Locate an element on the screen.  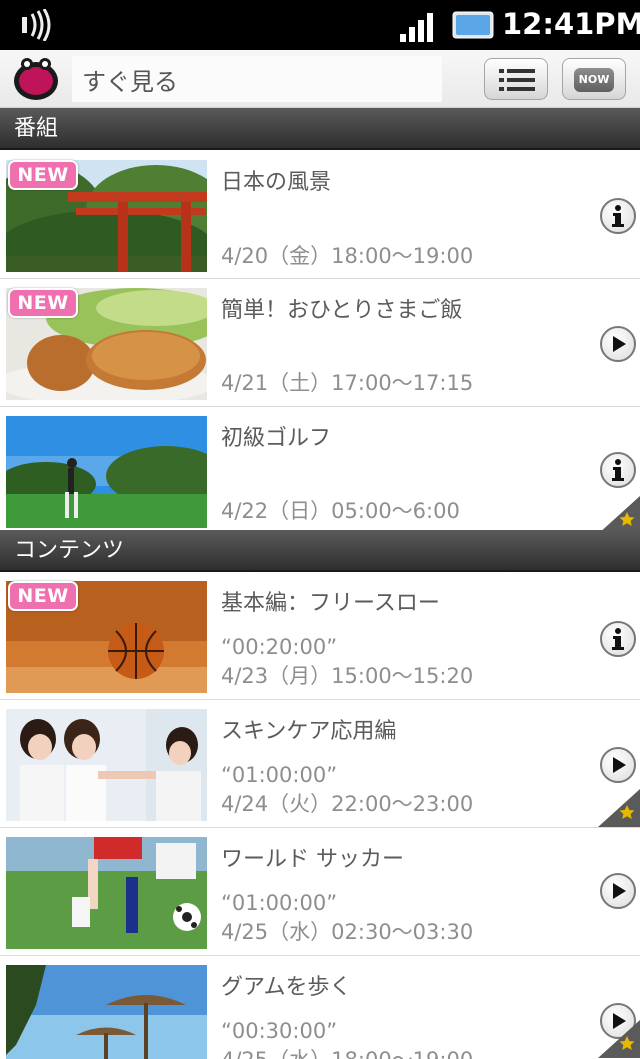
wireless-signal-icon is located at coordinates (36, 25).